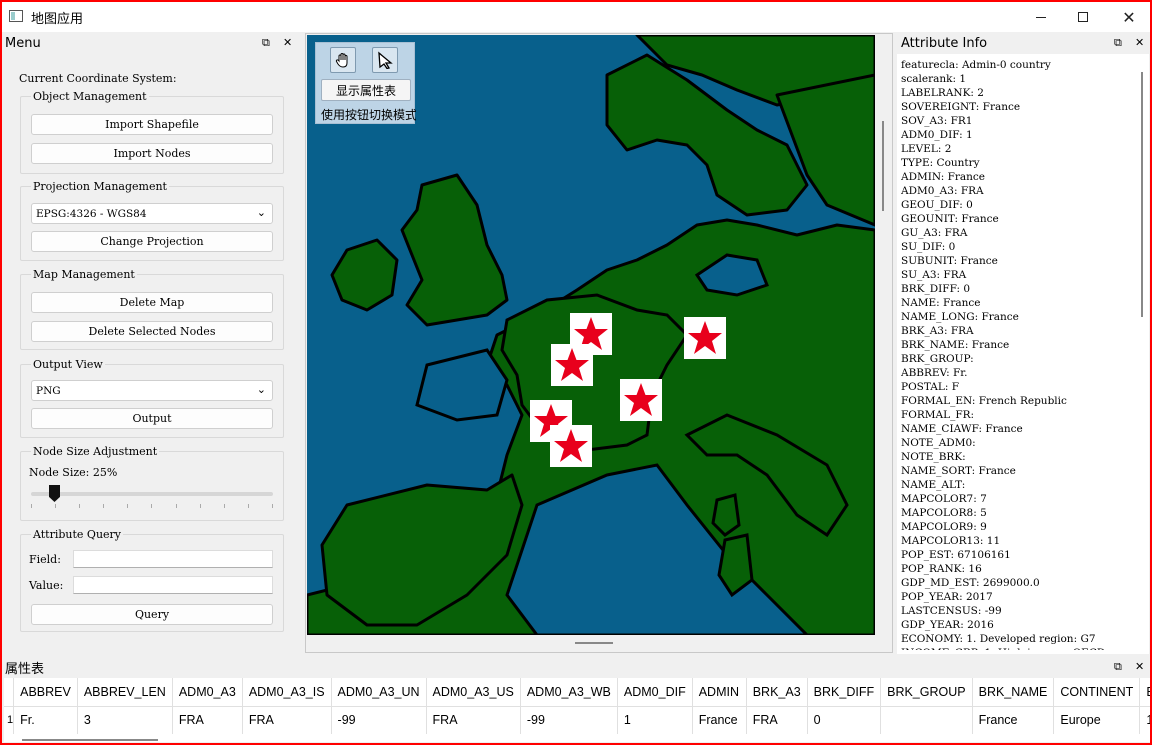 The height and width of the screenshot is (745, 1152). Describe the element at coordinates (937, 121) in the screenshot. I see `attribute-line: SOV_A3: FR1` at that location.